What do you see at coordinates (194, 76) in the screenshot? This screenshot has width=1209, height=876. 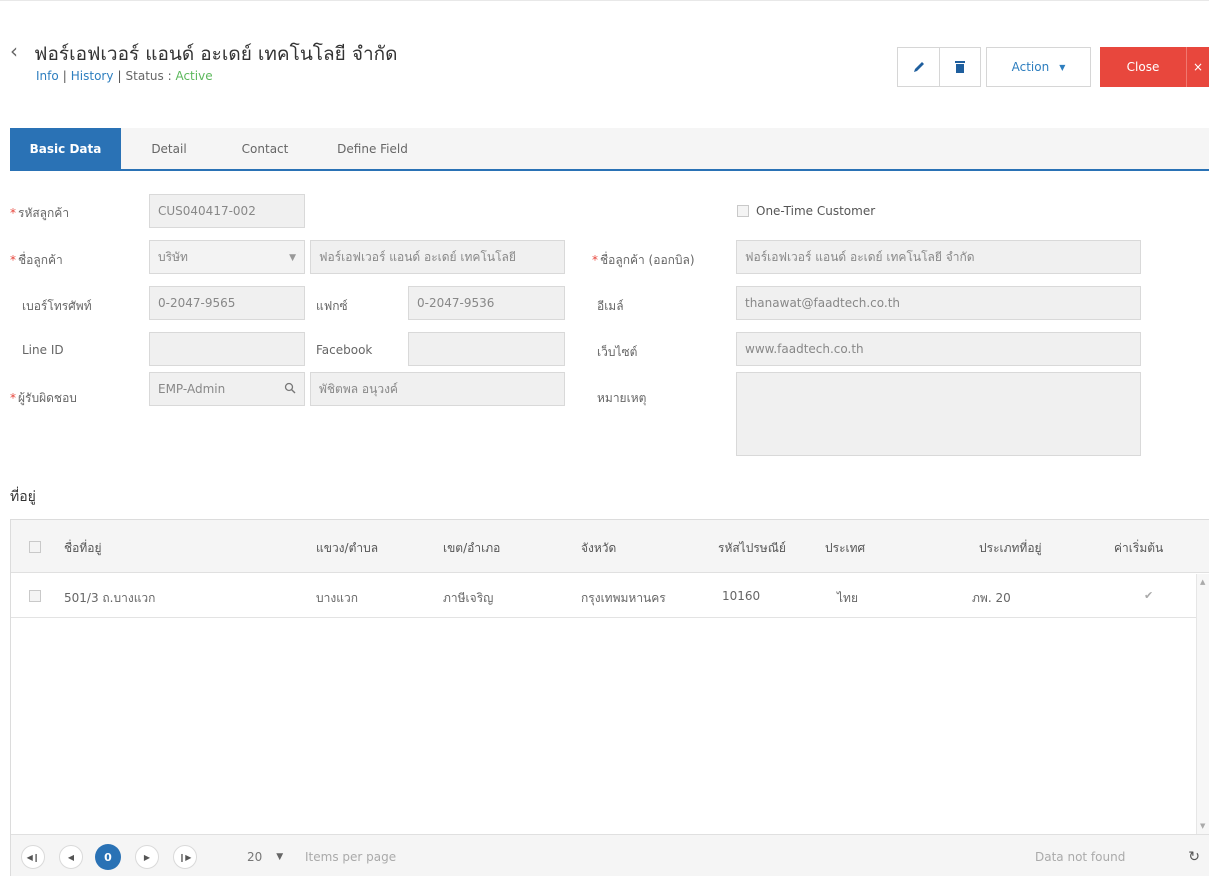 I see `status-value: Active` at bounding box center [194, 76].